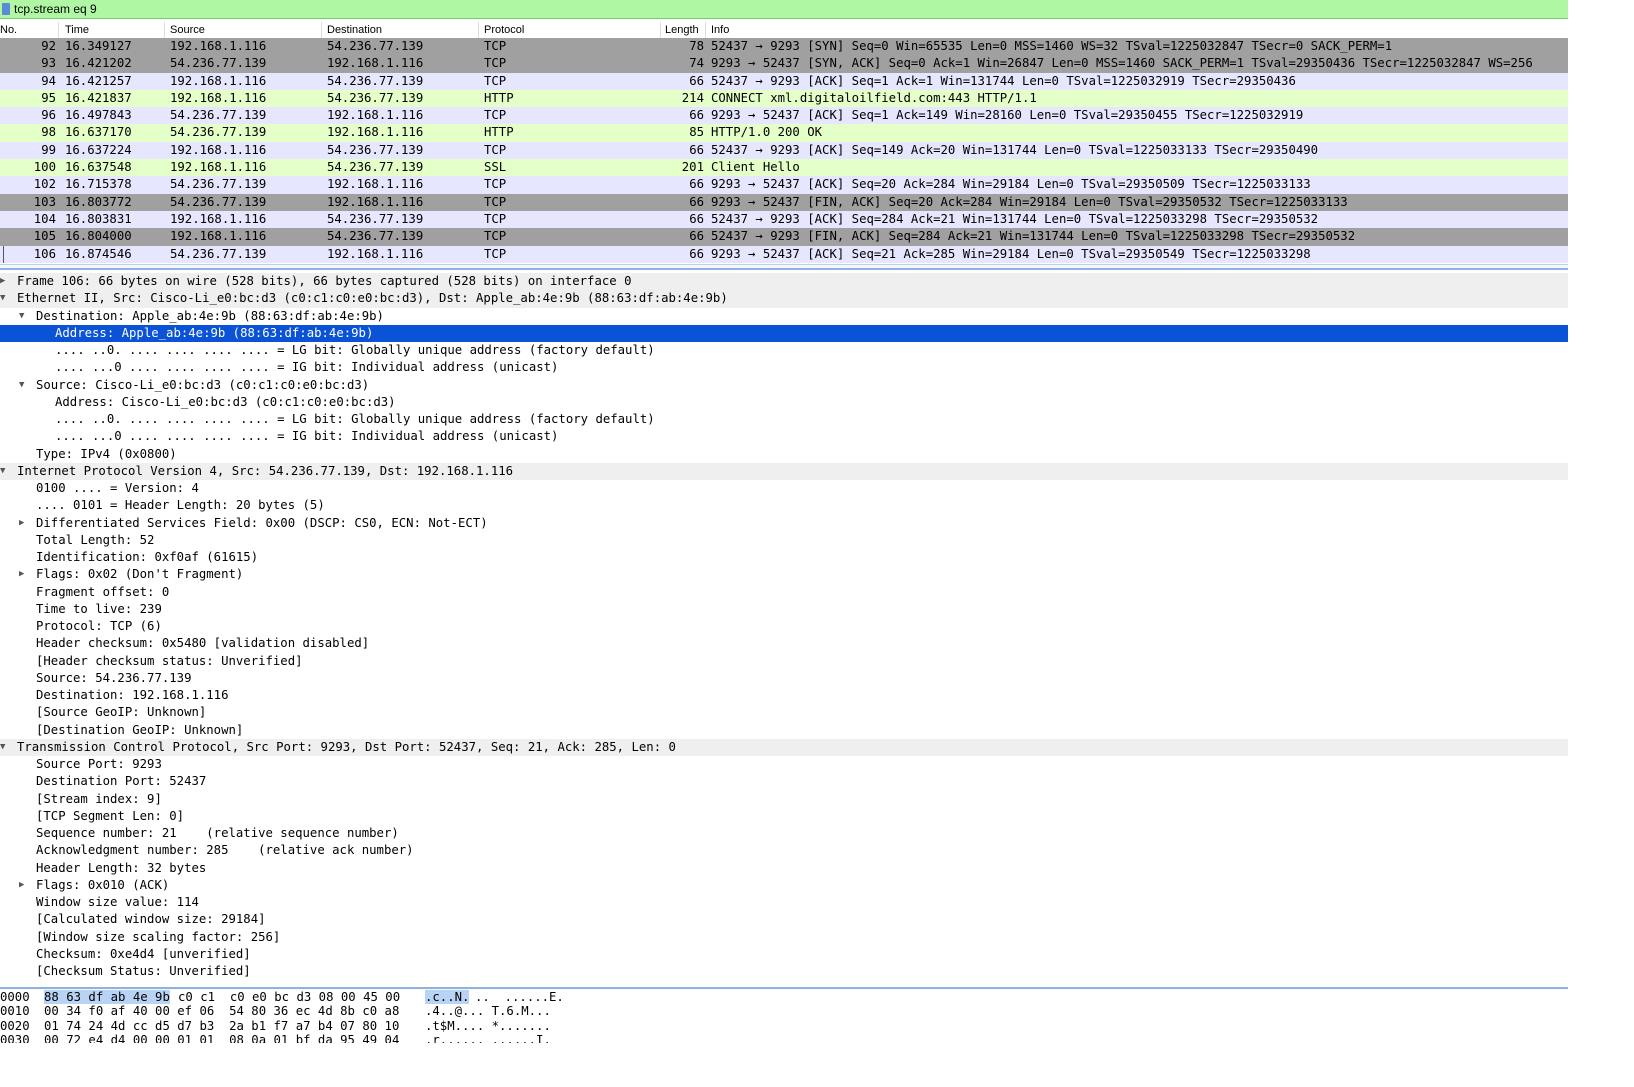 This screenshot has width=1634, height=1087. What do you see at coordinates (784, 609) in the screenshot?
I see `tree-field-row: Time to live: 239` at bounding box center [784, 609].